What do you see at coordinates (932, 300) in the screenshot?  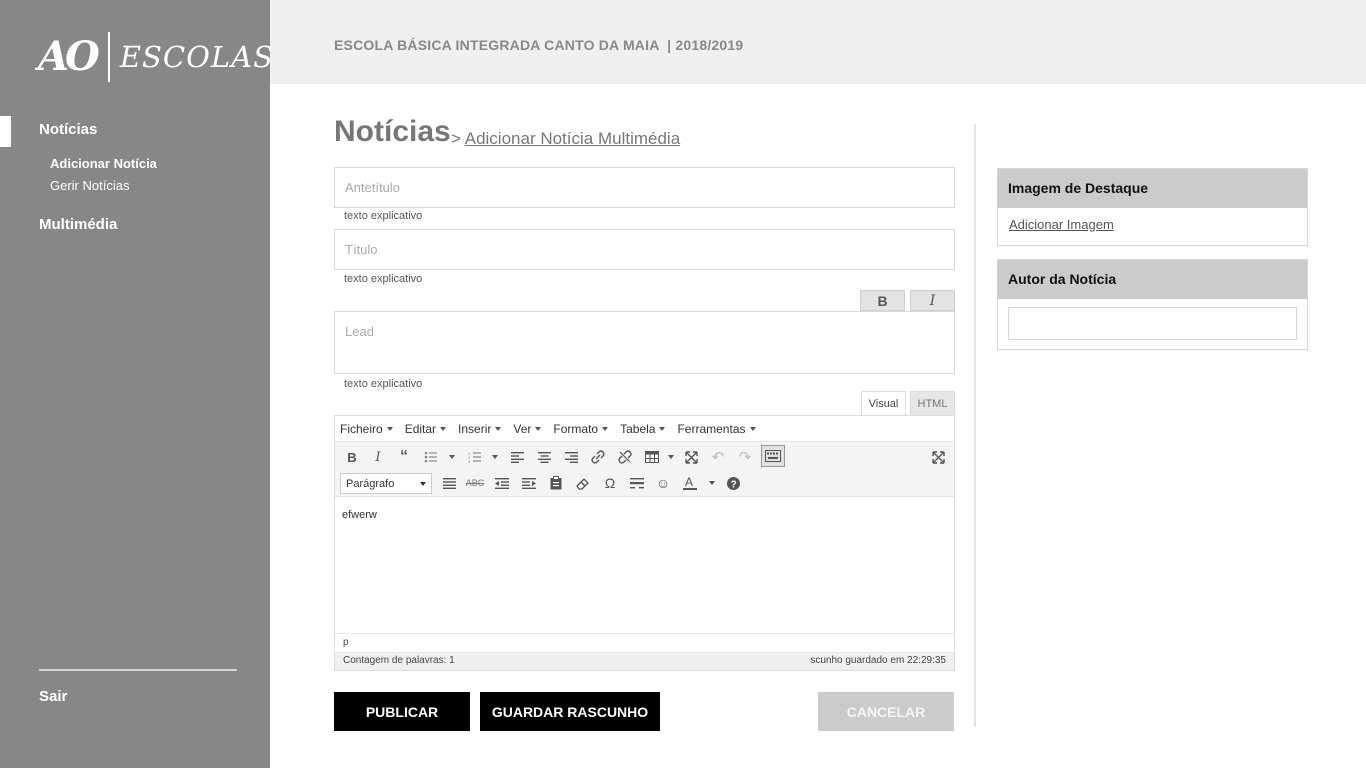 I see `lead-italic-button: I` at bounding box center [932, 300].